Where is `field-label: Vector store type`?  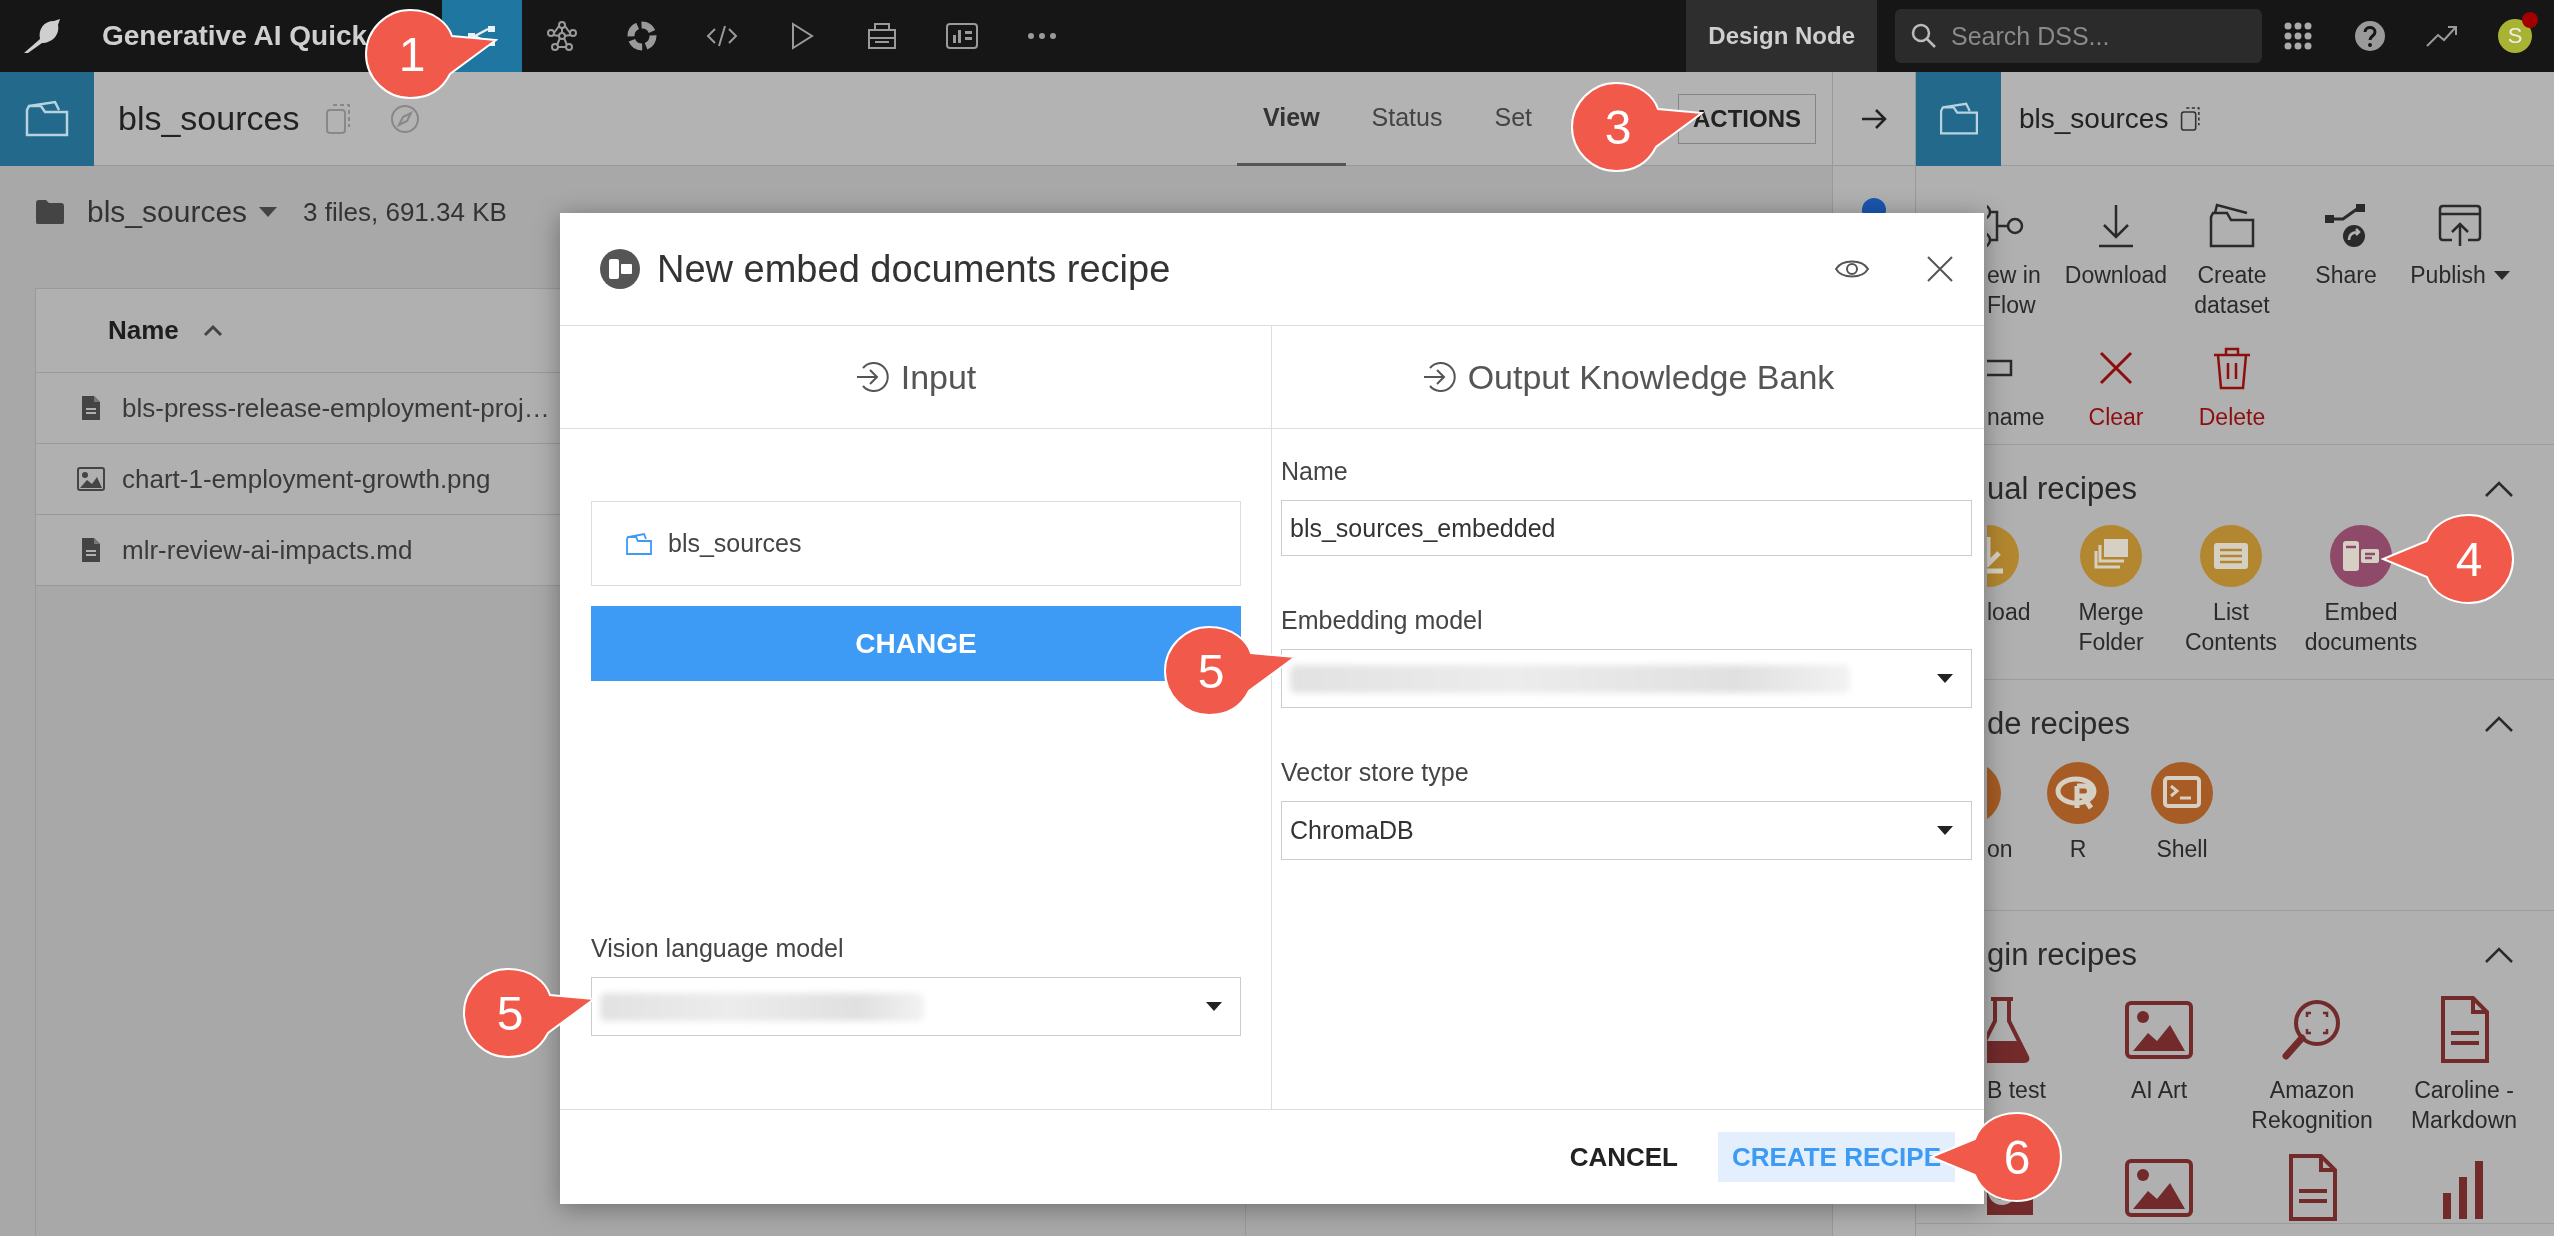 field-label: Vector store type is located at coordinates (1375, 772).